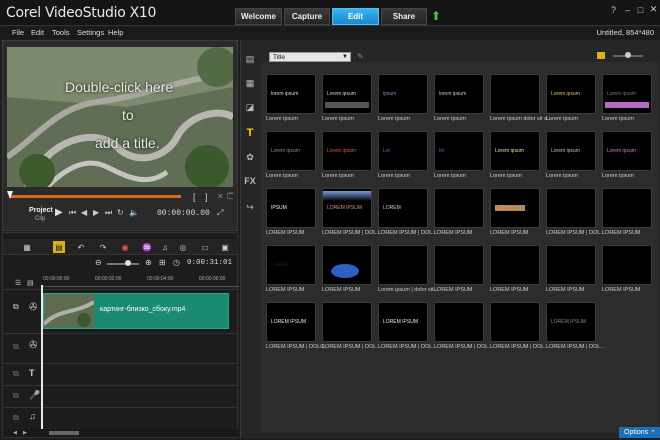  I want to click on title-template: Lor Lorem ipsum, so click(404, 155).